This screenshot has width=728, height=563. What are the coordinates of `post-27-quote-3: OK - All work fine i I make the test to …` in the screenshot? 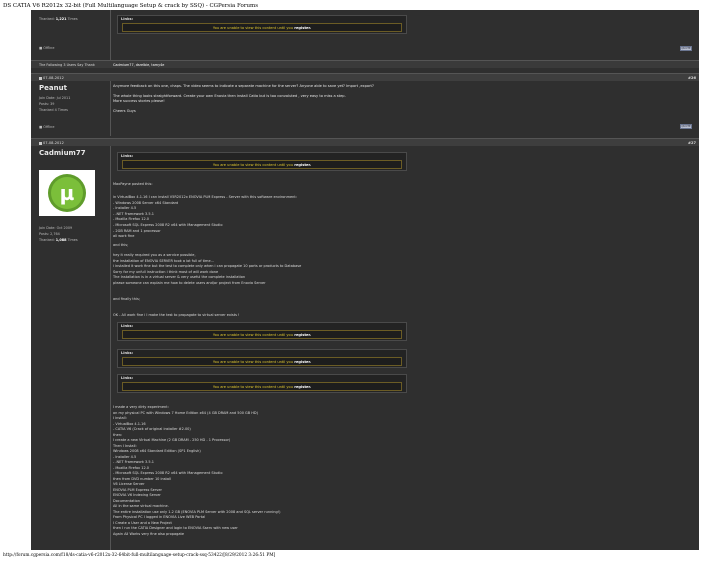 It's located at (176, 315).